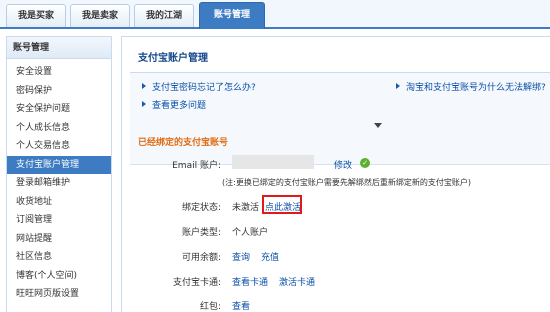 The image size is (550, 312). What do you see at coordinates (476, 86) in the screenshot?
I see `help-link-unbind-question: 淘宝和支付宝账号为什么无法解绑?` at bounding box center [476, 86].